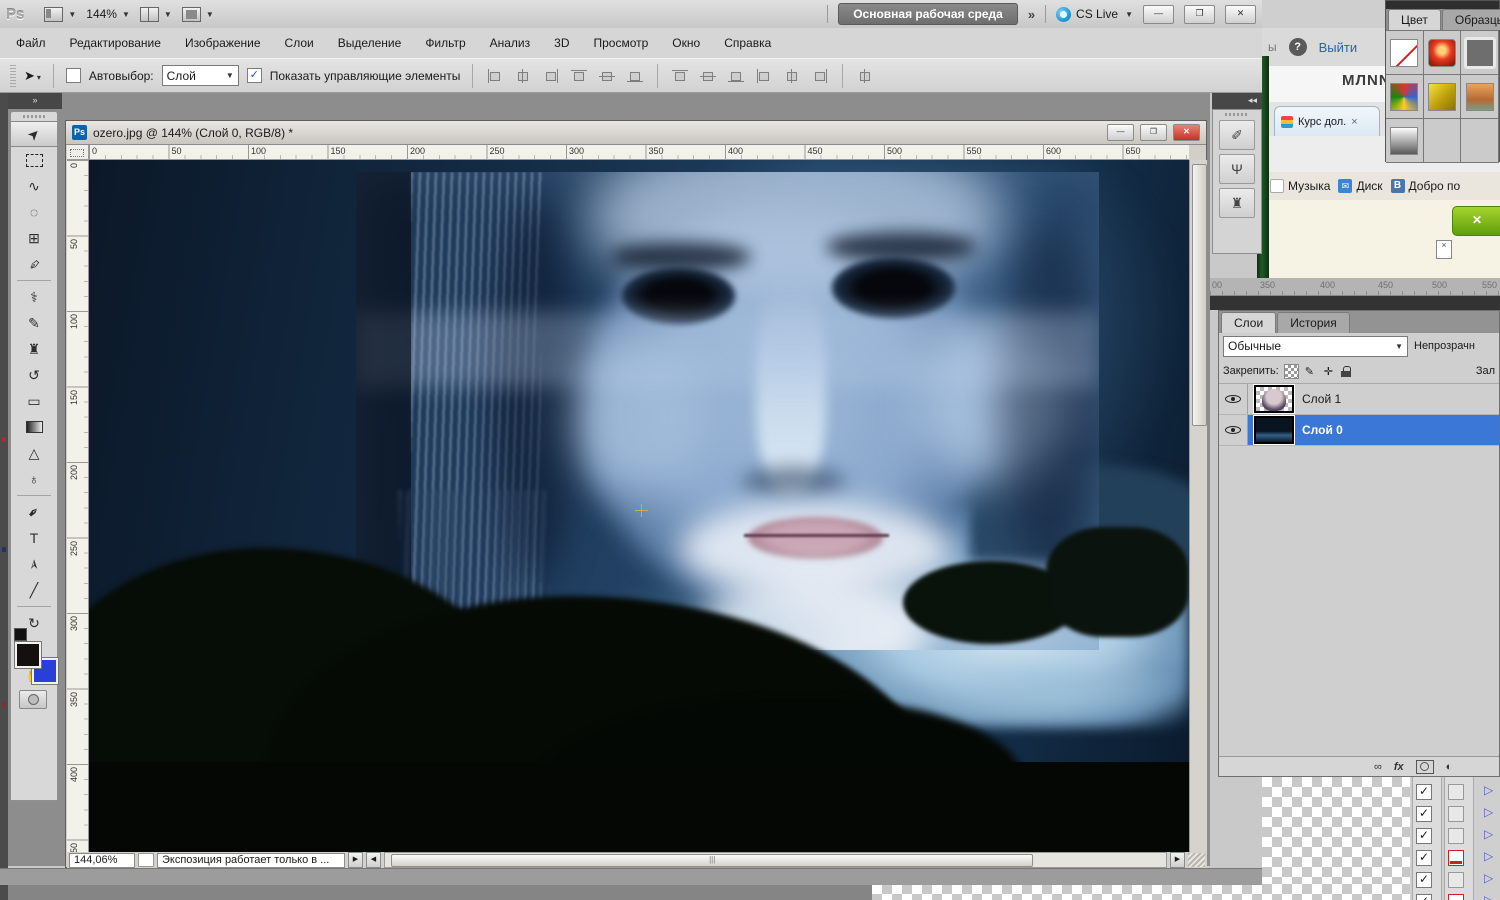  Describe the element at coordinates (254, 75) in the screenshot. I see `show-controls-checkbox: ✓` at that location.